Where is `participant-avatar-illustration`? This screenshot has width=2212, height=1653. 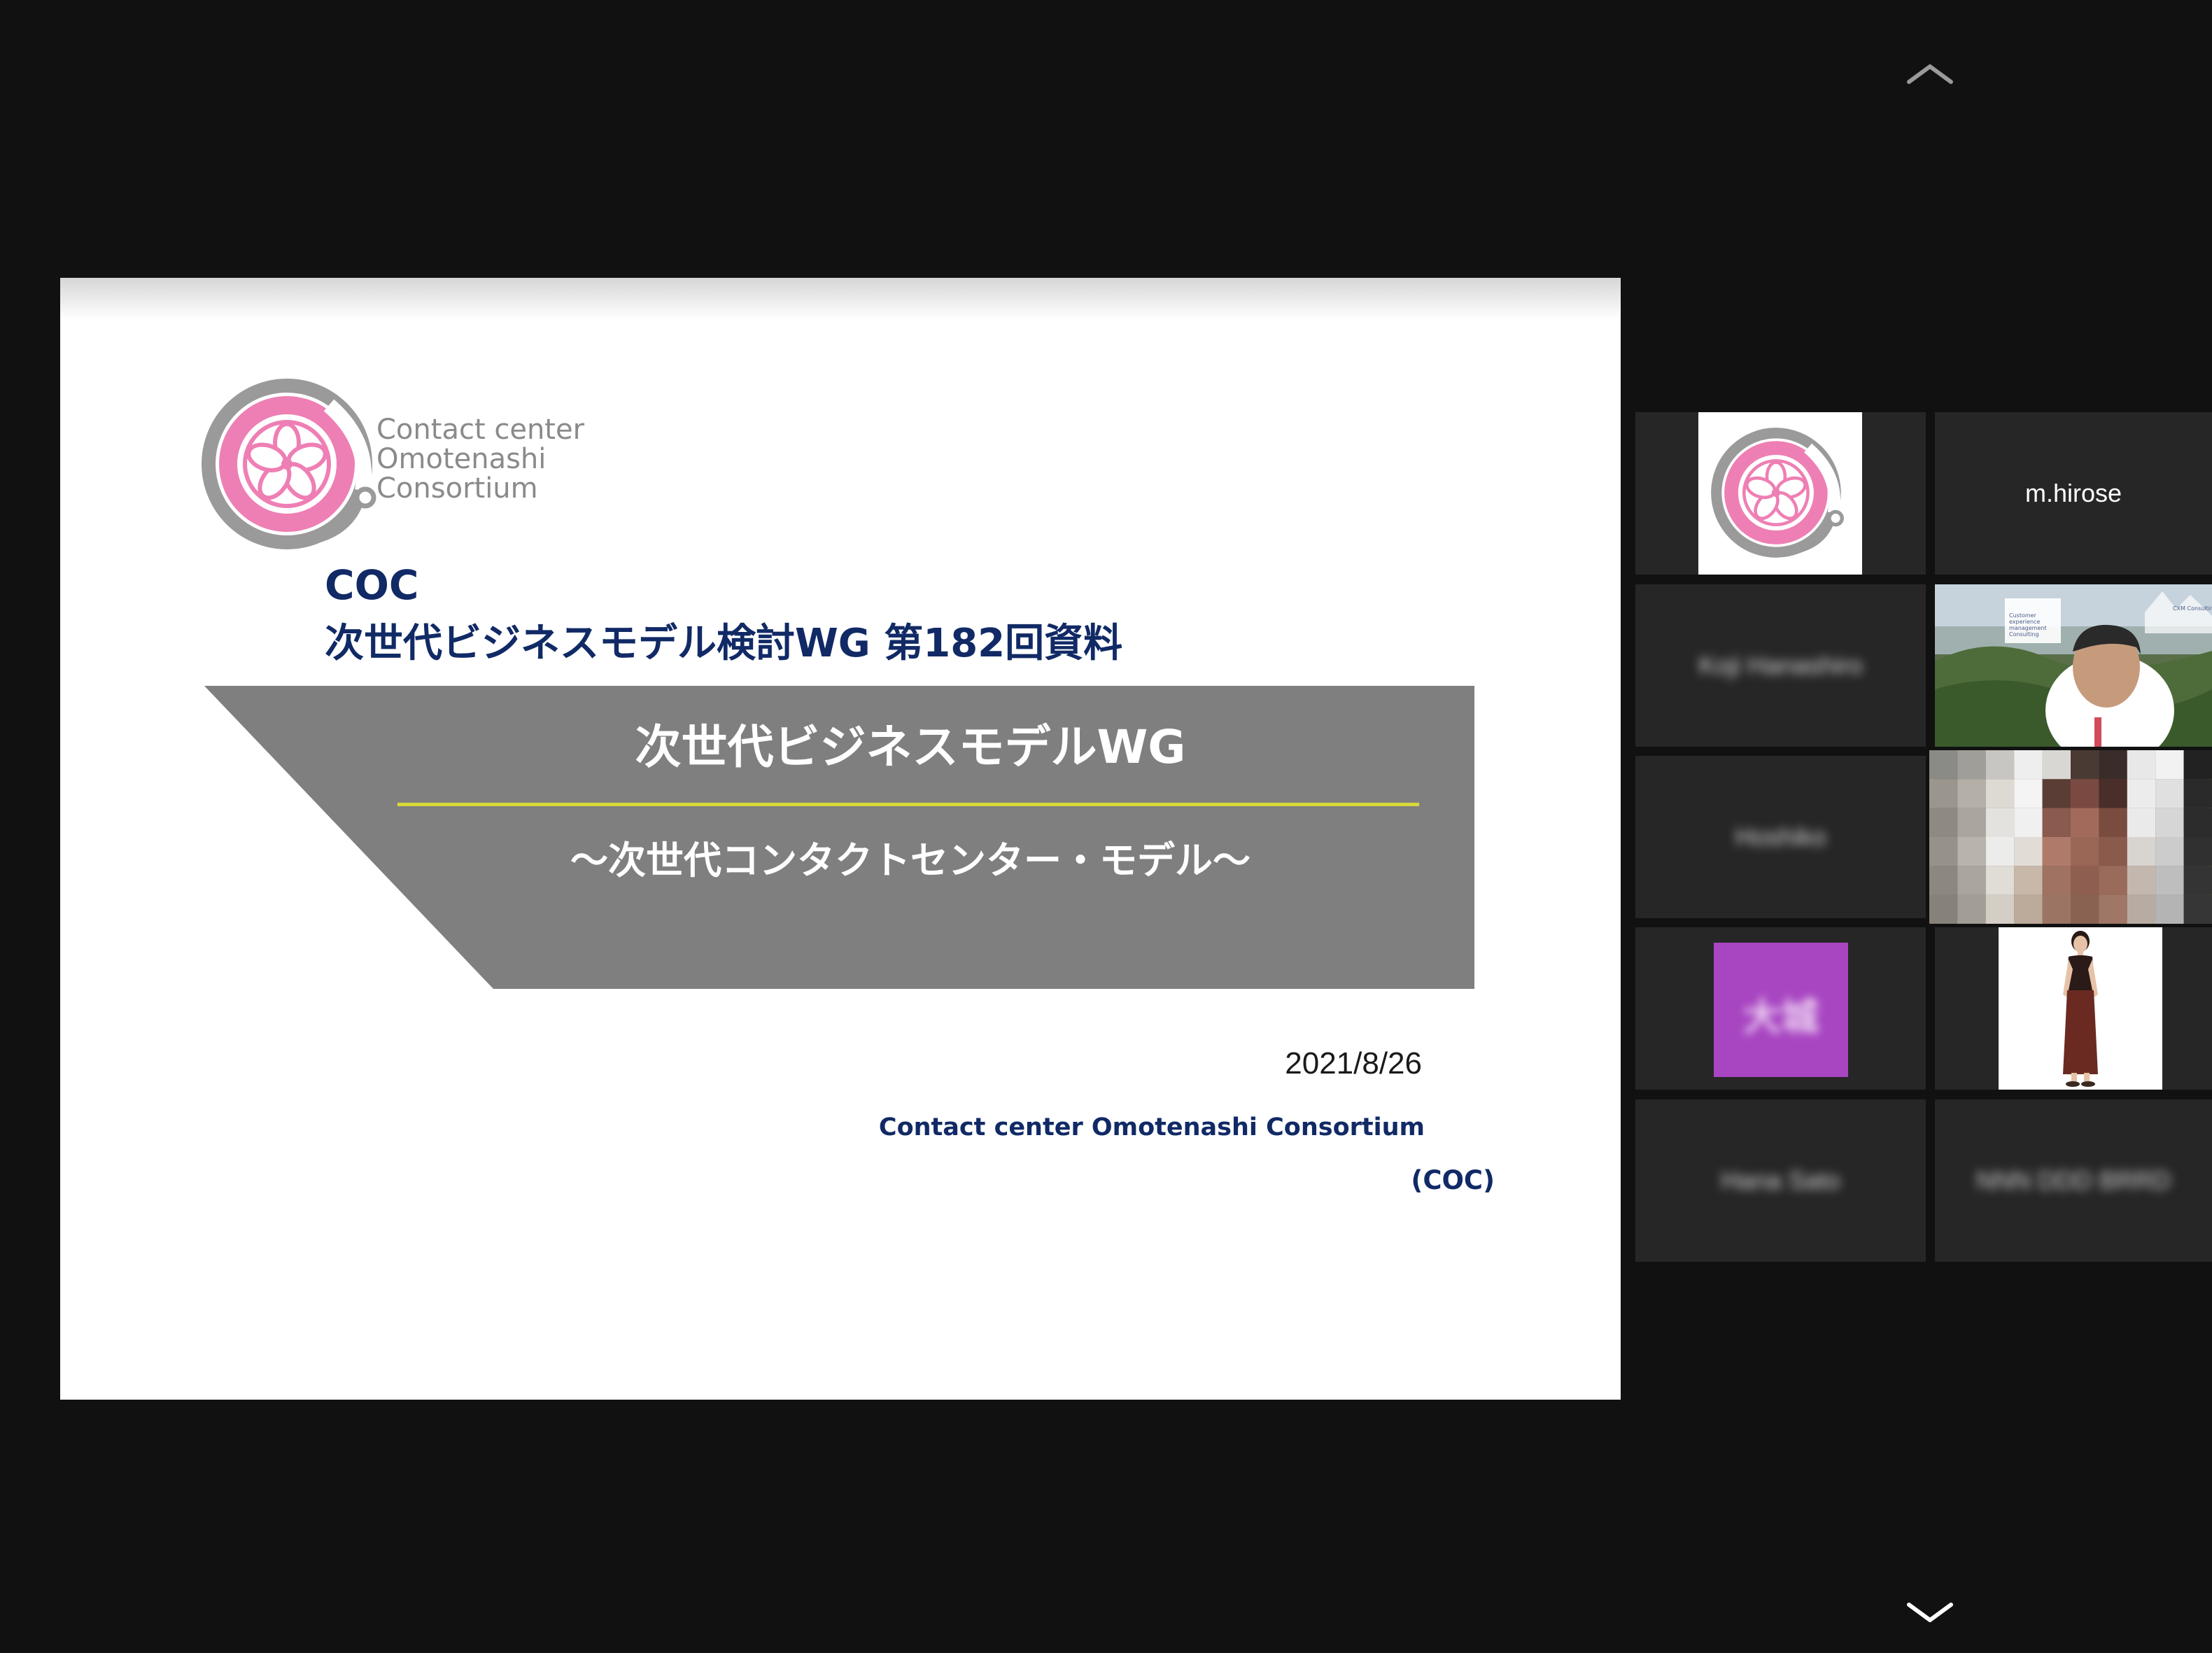 participant-avatar-illustration is located at coordinates (2080, 1008).